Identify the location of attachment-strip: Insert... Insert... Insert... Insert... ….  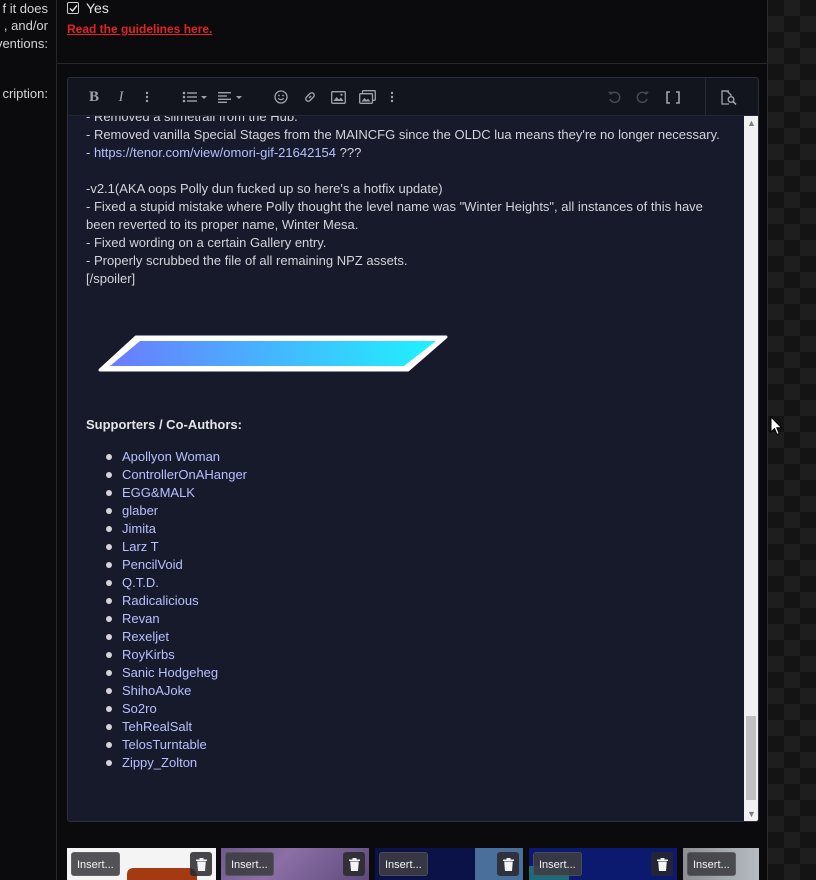
(413, 864).